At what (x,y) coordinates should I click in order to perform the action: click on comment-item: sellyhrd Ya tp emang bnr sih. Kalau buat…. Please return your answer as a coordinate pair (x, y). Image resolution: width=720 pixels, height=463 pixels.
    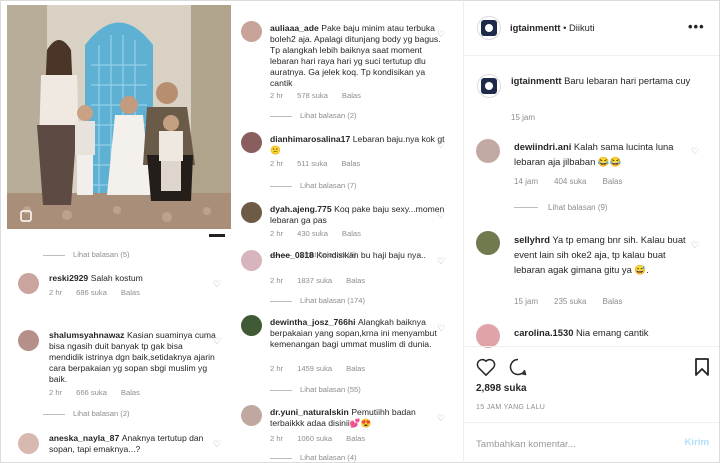
    Looking at the image, I should click on (601, 254).